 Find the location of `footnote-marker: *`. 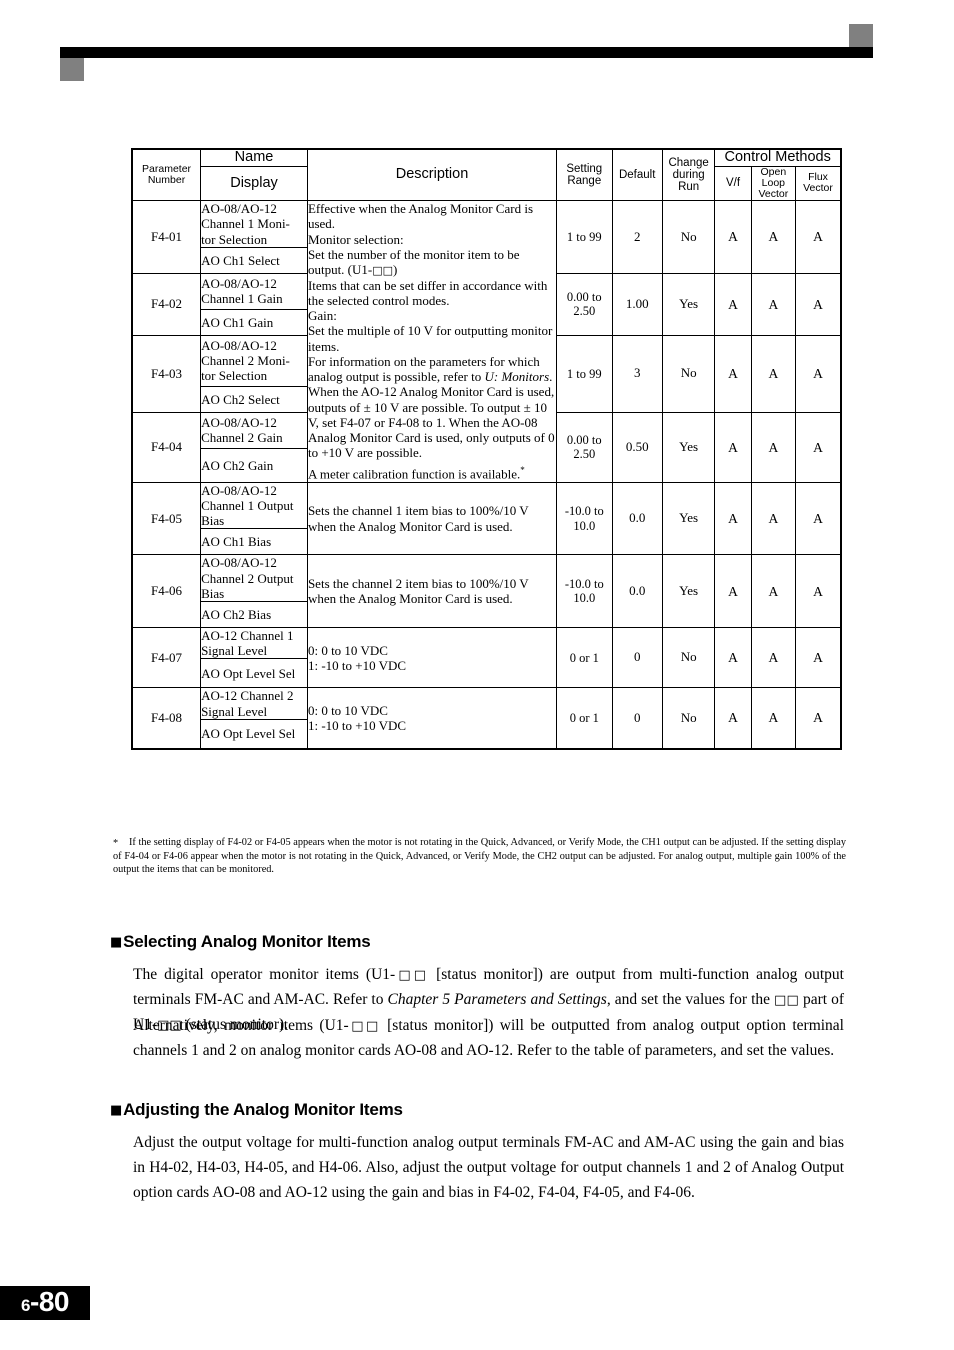

footnote-marker: * is located at coordinates (116, 843).